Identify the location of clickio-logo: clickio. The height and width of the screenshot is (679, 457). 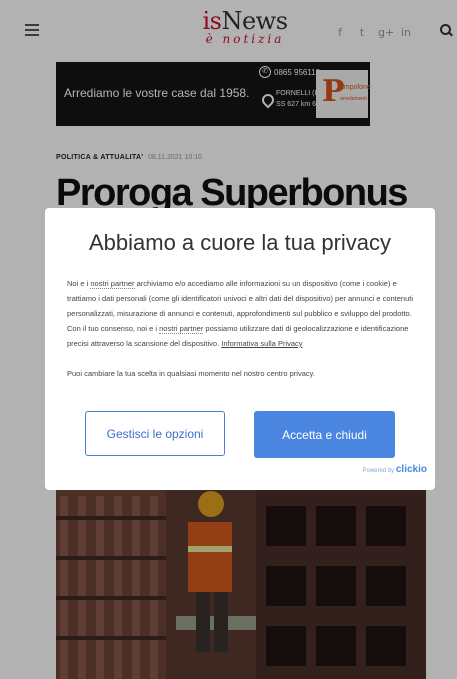
(411, 469).